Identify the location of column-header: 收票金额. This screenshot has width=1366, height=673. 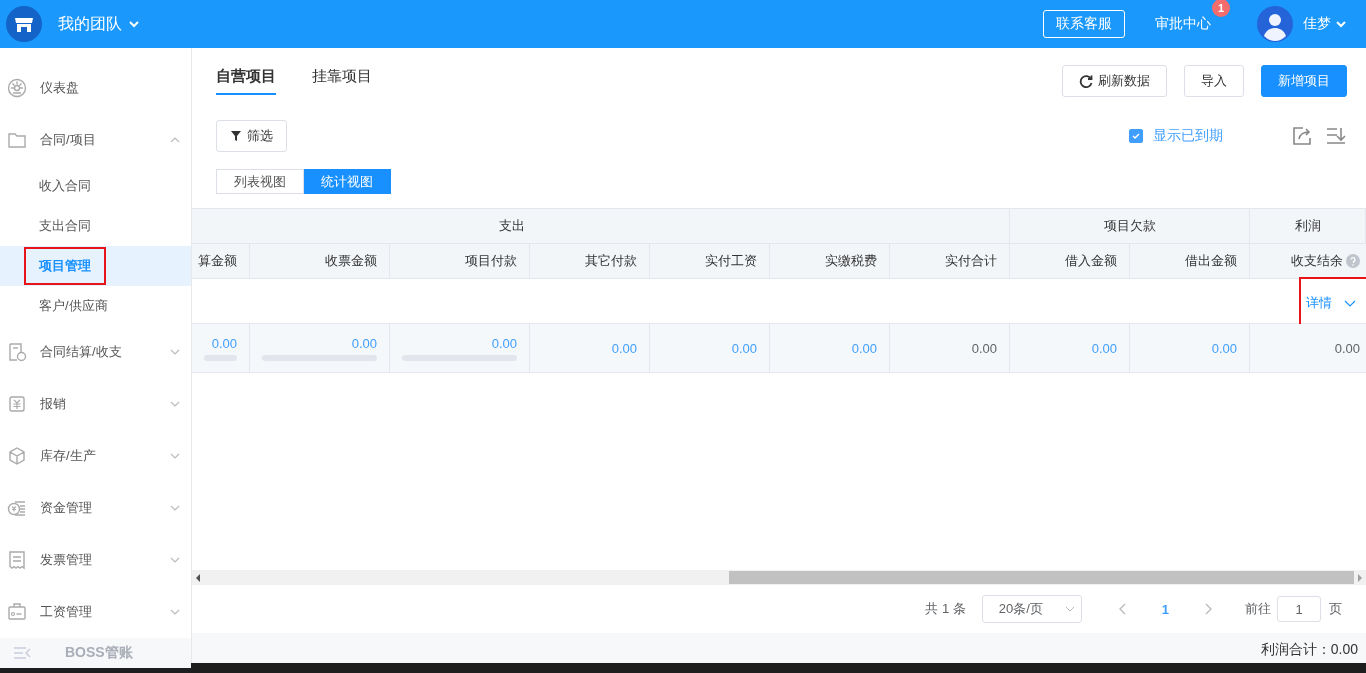
(320, 261).